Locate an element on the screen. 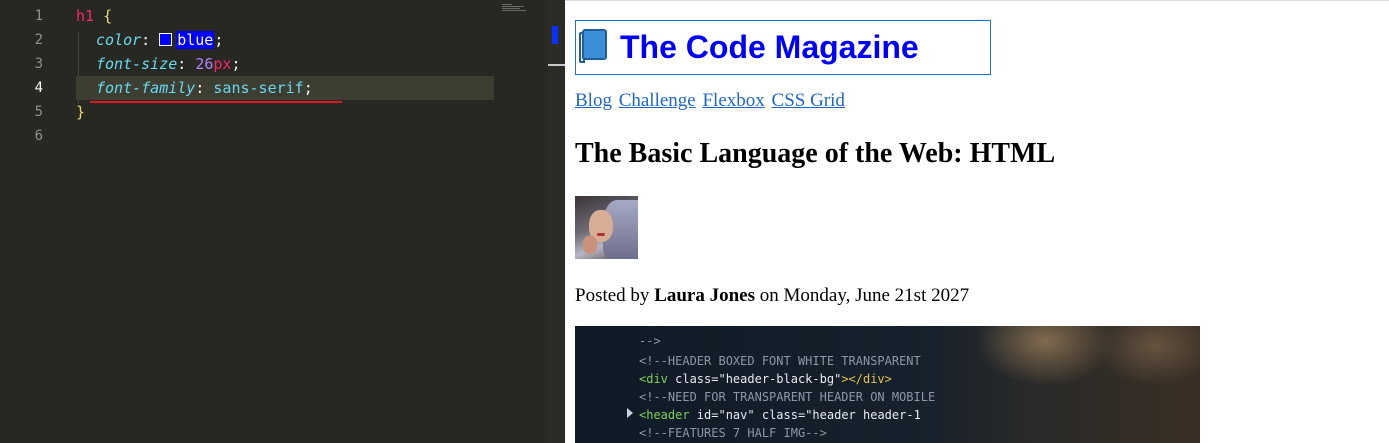 The height and width of the screenshot is (443, 1389). hero-code-value: "header header-1 is located at coordinates (863, 415).